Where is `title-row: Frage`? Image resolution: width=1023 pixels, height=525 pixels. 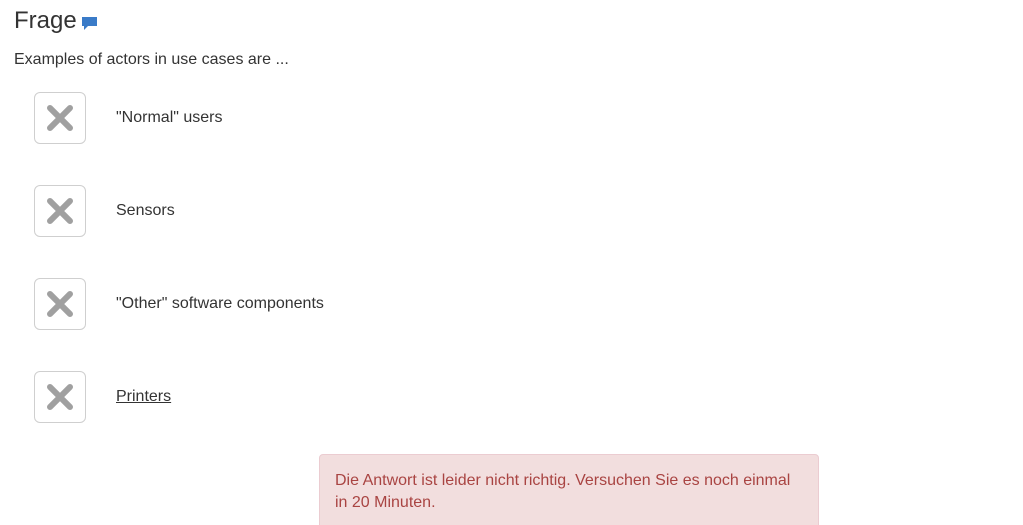 title-row: Frage is located at coordinates (56, 21).